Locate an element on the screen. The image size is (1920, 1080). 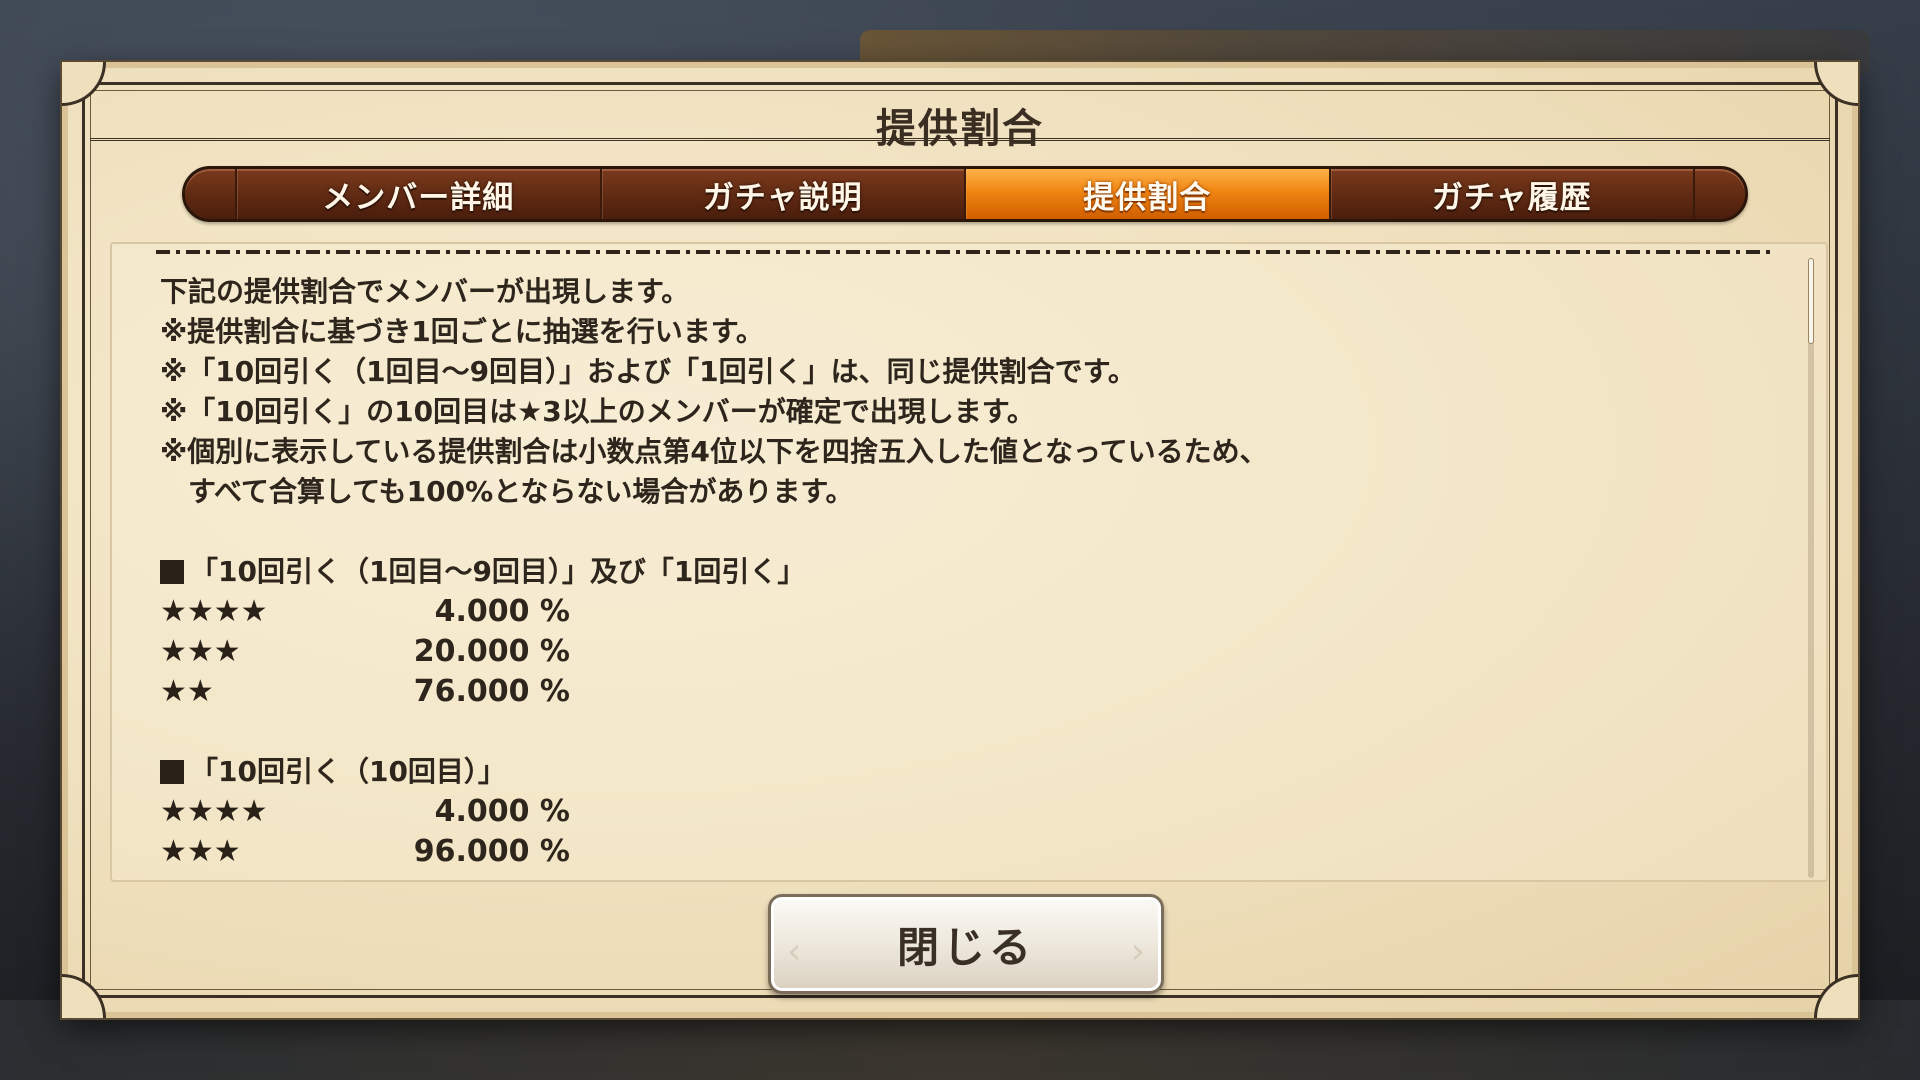
close-button-label: 閉じる is located at coordinates (965, 947).